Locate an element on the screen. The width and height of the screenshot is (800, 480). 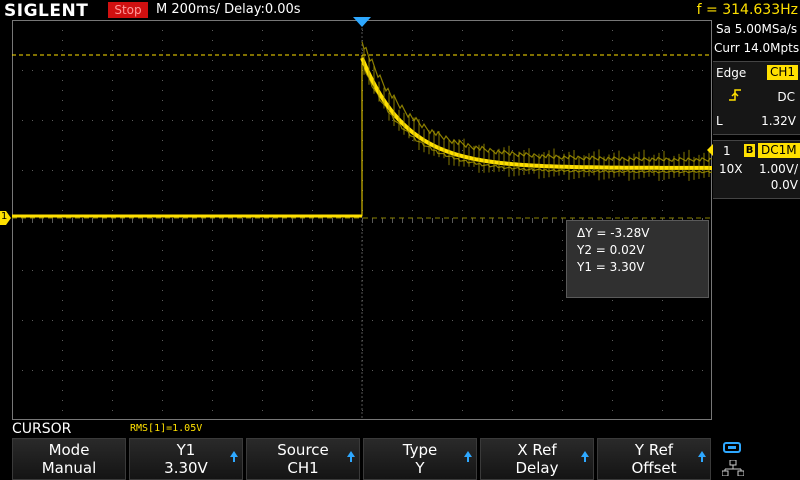
softkey-mode: Mode Manual is located at coordinates (69, 459).